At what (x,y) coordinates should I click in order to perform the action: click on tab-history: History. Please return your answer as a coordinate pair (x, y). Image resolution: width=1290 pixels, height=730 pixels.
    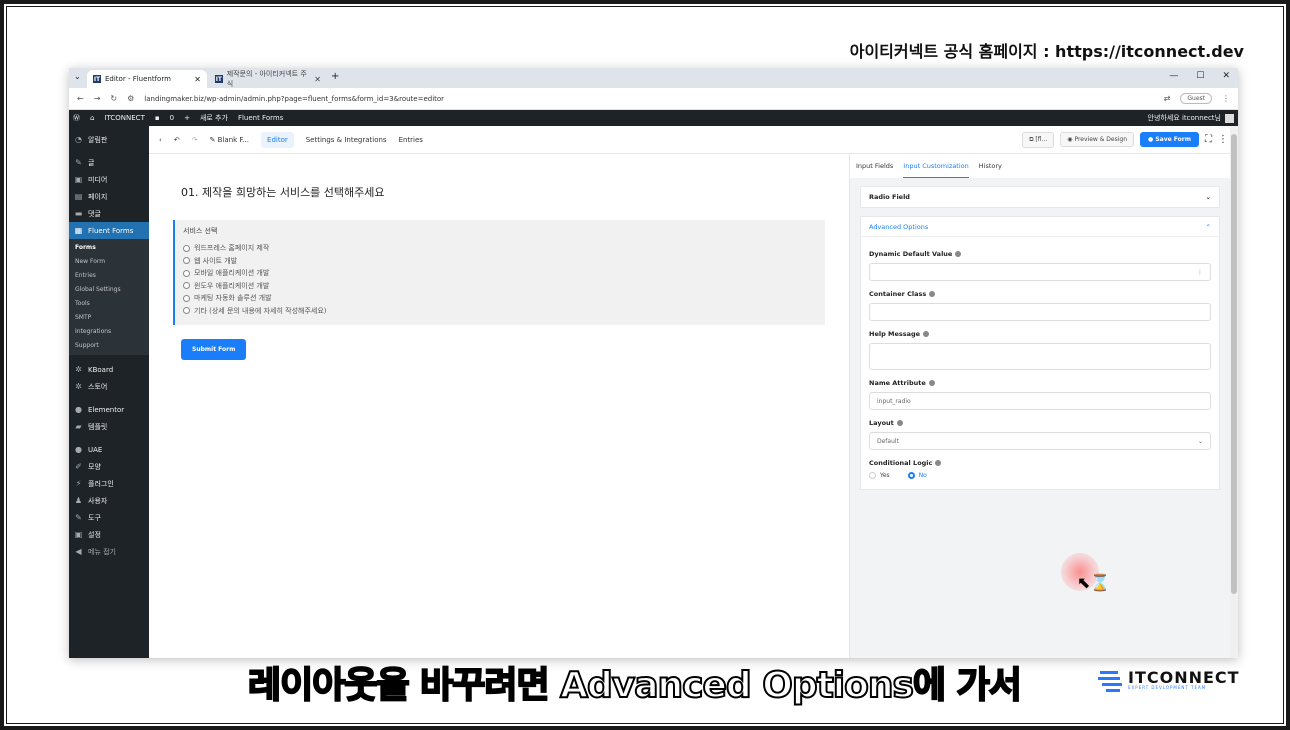
    Looking at the image, I should click on (990, 166).